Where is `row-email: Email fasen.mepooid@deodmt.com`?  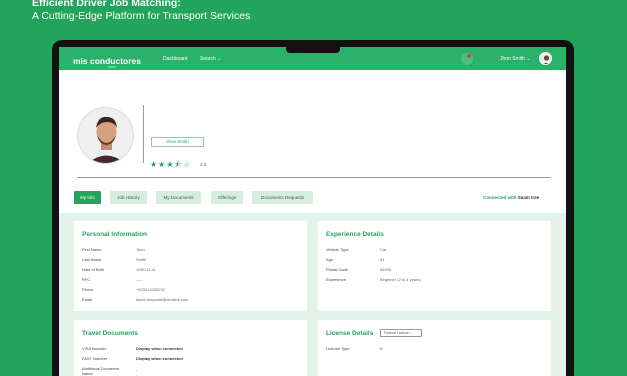 row-email: Email fasen.mepooid@deodmt.com is located at coordinates (135, 299).